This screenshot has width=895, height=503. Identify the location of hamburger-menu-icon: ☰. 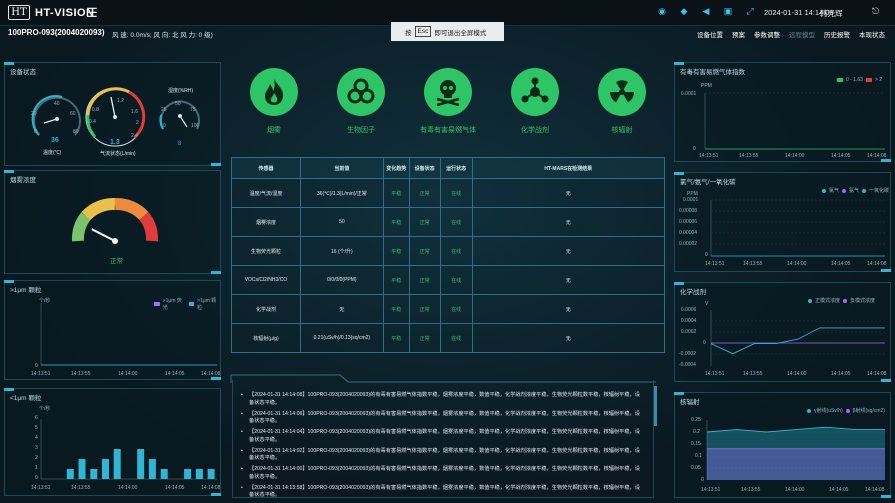
(92, 13).